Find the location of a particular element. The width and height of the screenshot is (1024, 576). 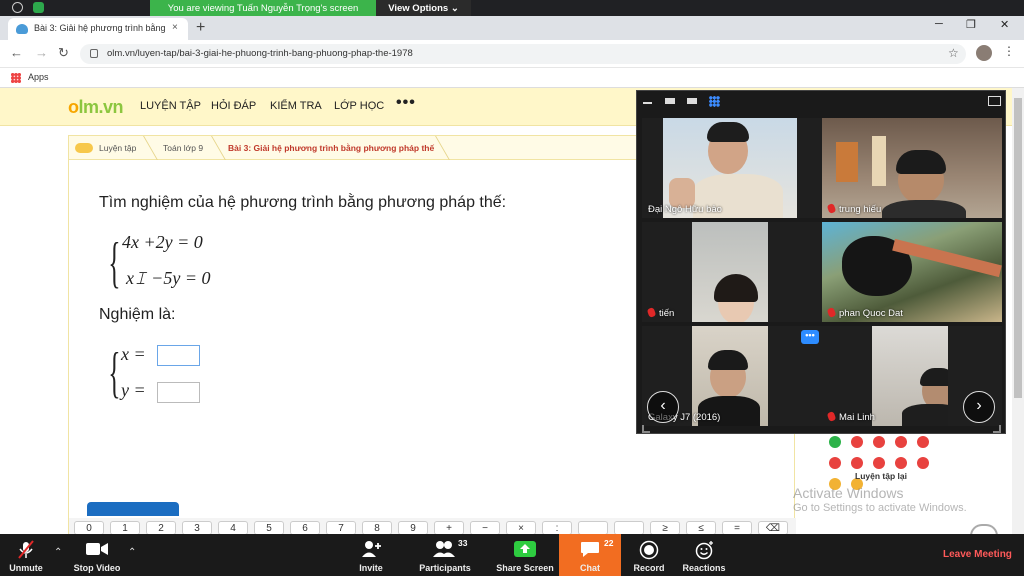

activate-subtitle: Go to Settings to activate Windows. is located at coordinates (880, 508).